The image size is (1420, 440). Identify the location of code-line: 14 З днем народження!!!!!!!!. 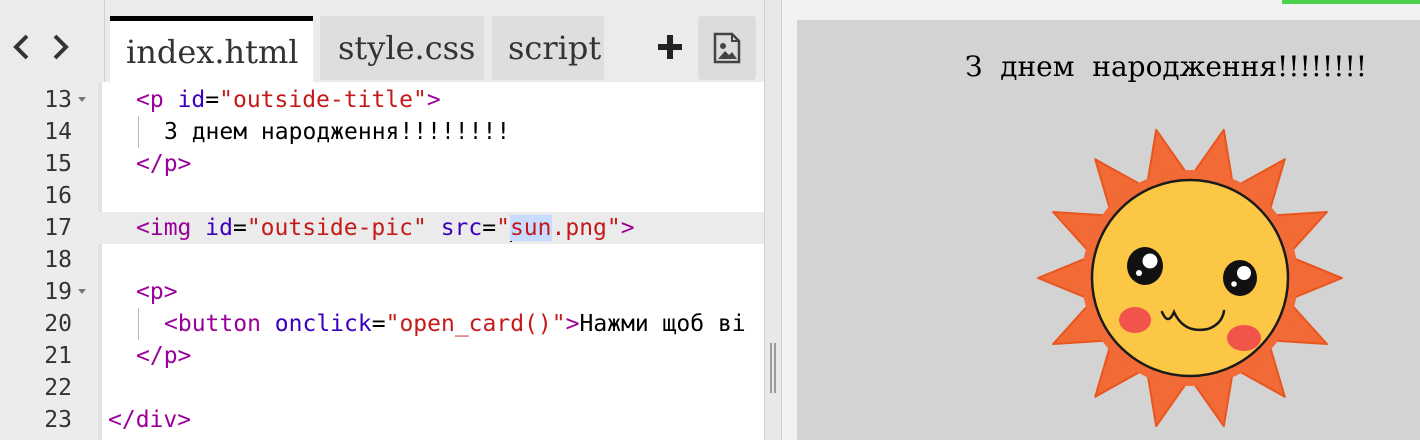
(382, 132).